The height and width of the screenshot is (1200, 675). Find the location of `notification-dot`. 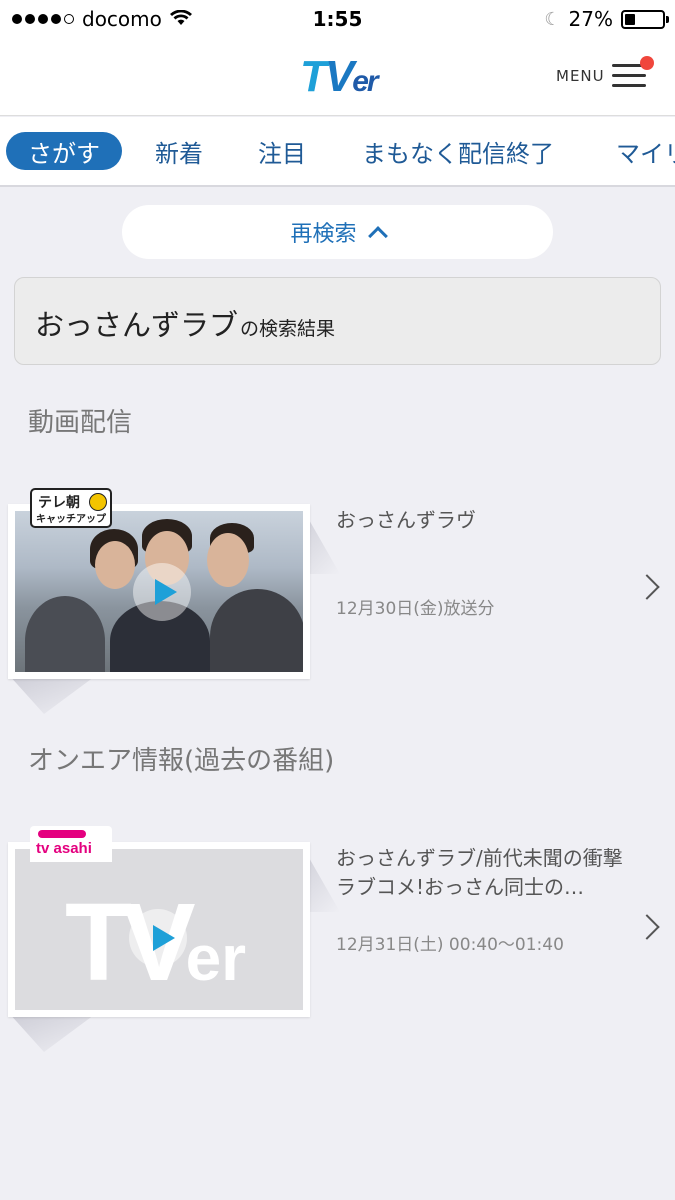

notification-dot is located at coordinates (647, 63).